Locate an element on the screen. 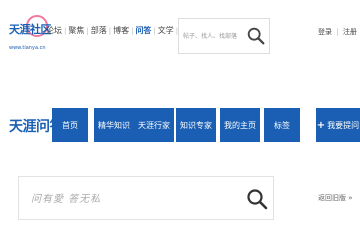  logo-text: 天涯社区 is located at coordinates (30, 29).